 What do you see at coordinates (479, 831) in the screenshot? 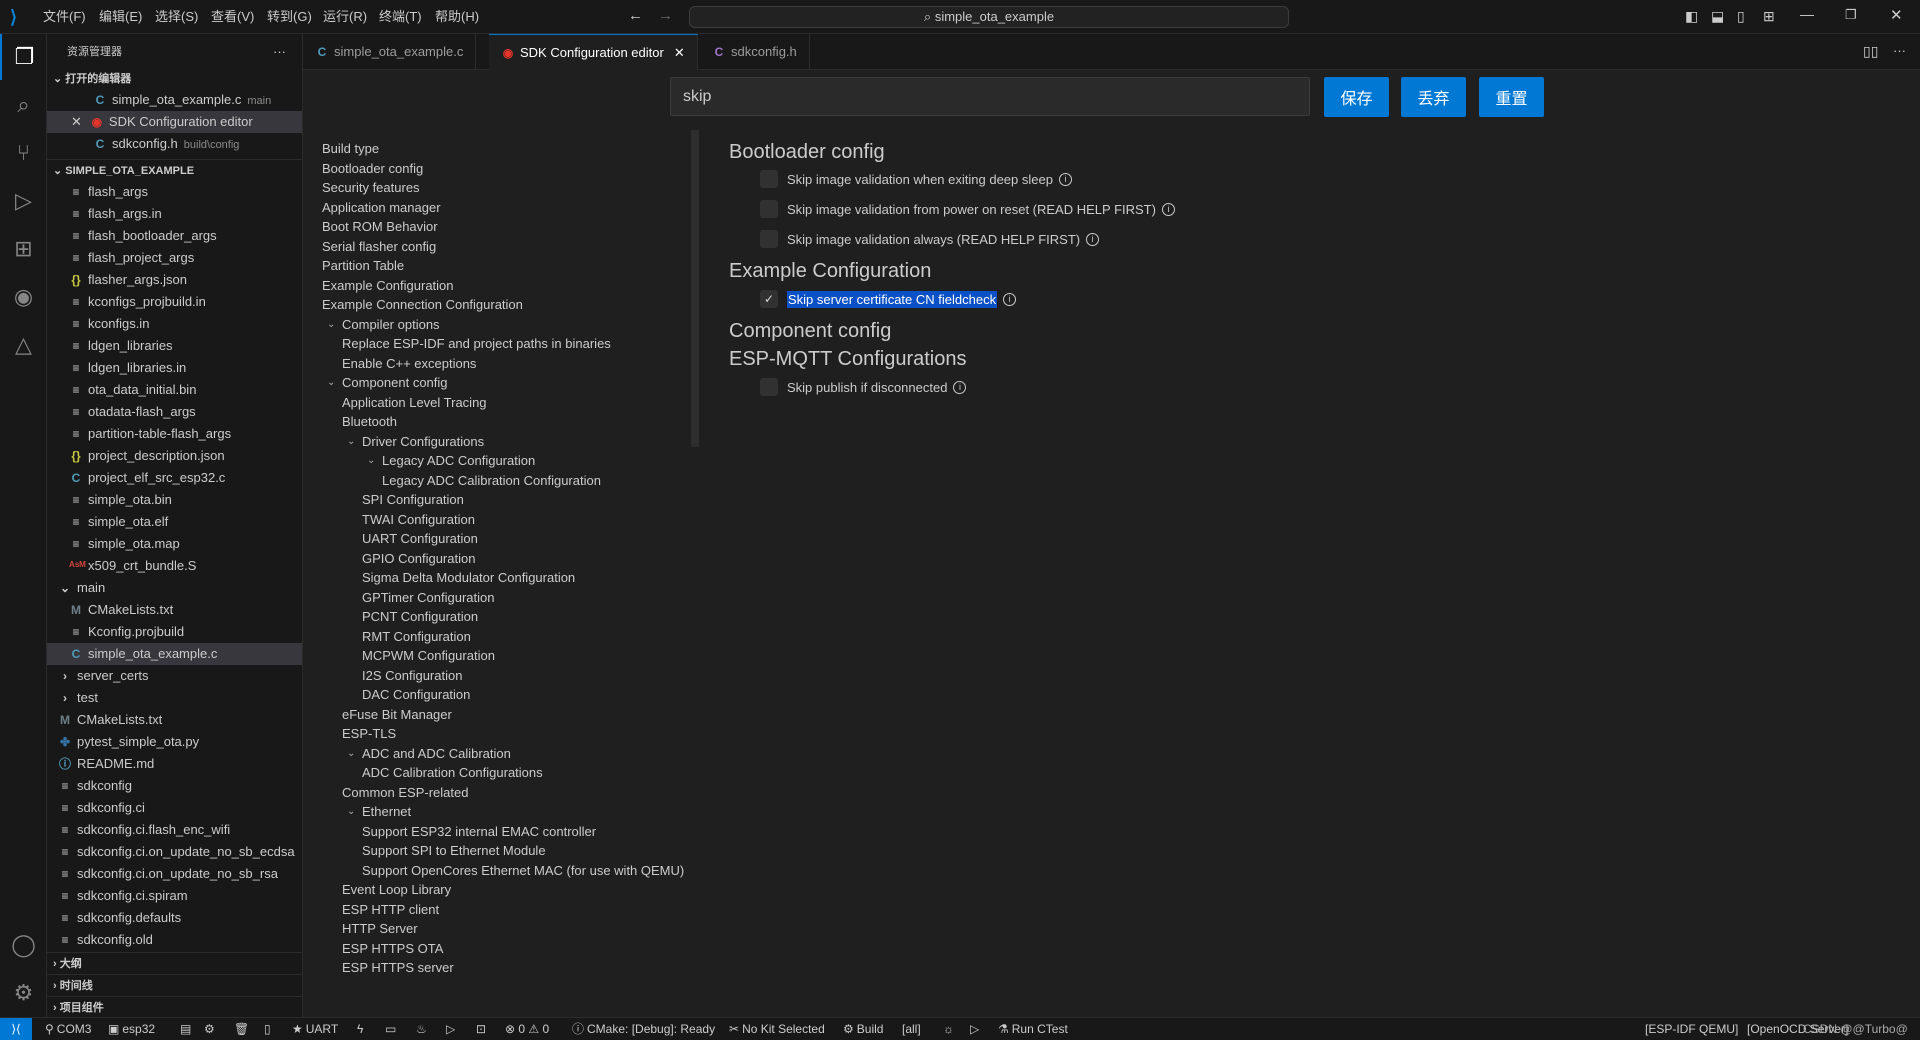
I see `nav-item: Support ESP32 internal EMAC controller` at bounding box center [479, 831].